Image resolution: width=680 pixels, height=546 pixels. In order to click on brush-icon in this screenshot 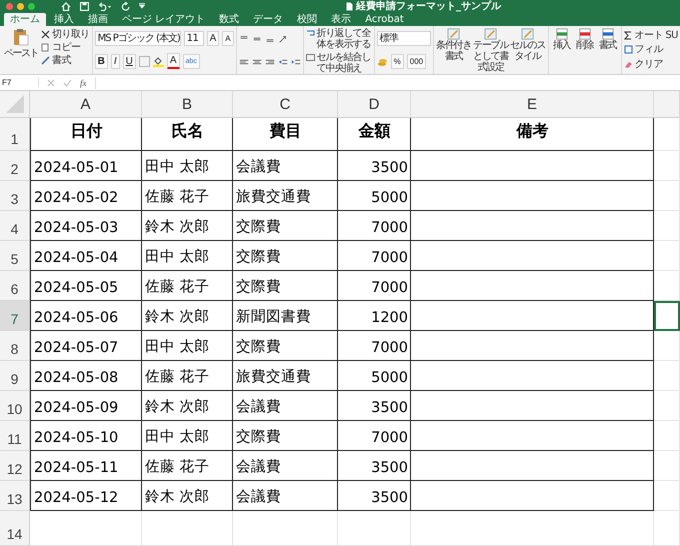, I will do `click(45, 60)`.